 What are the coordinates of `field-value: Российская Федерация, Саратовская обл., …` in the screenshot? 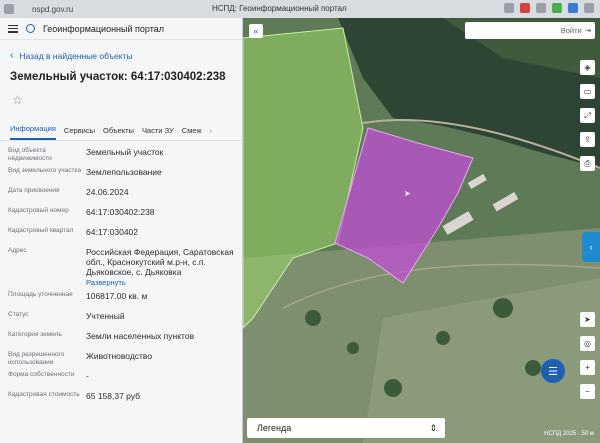 It's located at (164, 267).